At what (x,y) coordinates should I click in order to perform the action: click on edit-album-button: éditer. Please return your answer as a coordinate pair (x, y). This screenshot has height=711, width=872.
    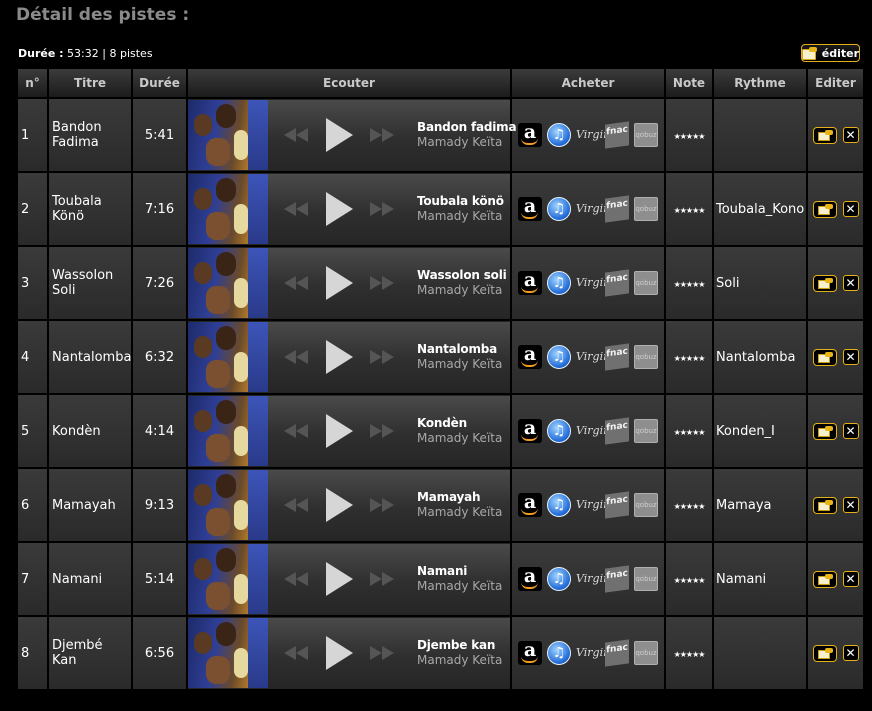
    Looking at the image, I should click on (830, 53).